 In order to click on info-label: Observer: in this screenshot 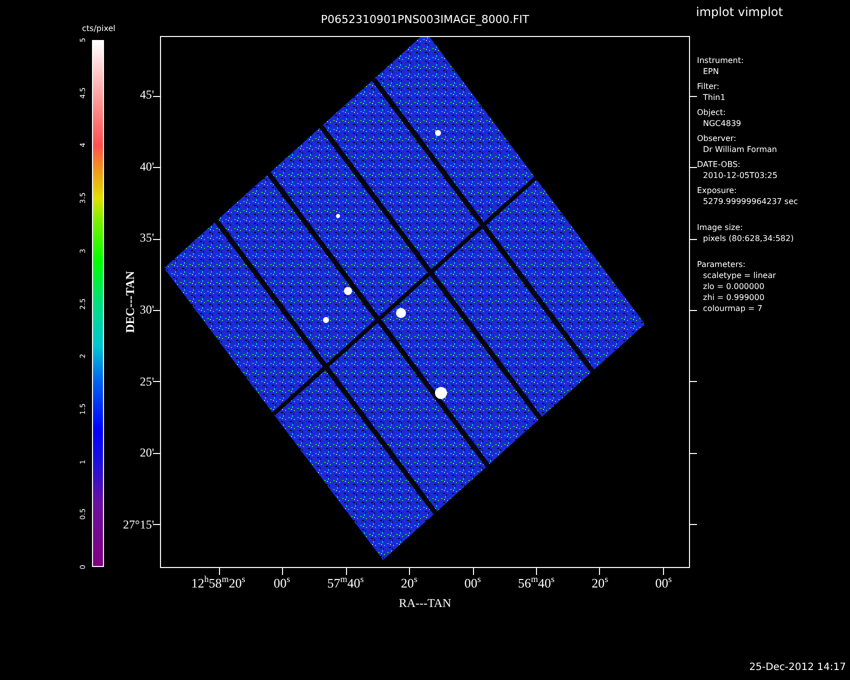, I will do `click(717, 138)`.